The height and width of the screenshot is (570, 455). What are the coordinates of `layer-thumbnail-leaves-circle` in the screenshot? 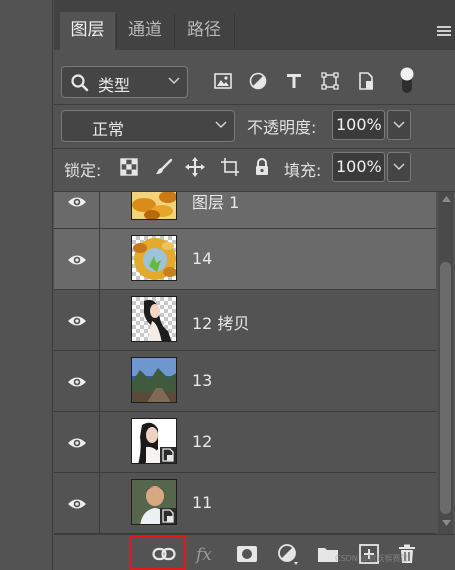 It's located at (154, 258).